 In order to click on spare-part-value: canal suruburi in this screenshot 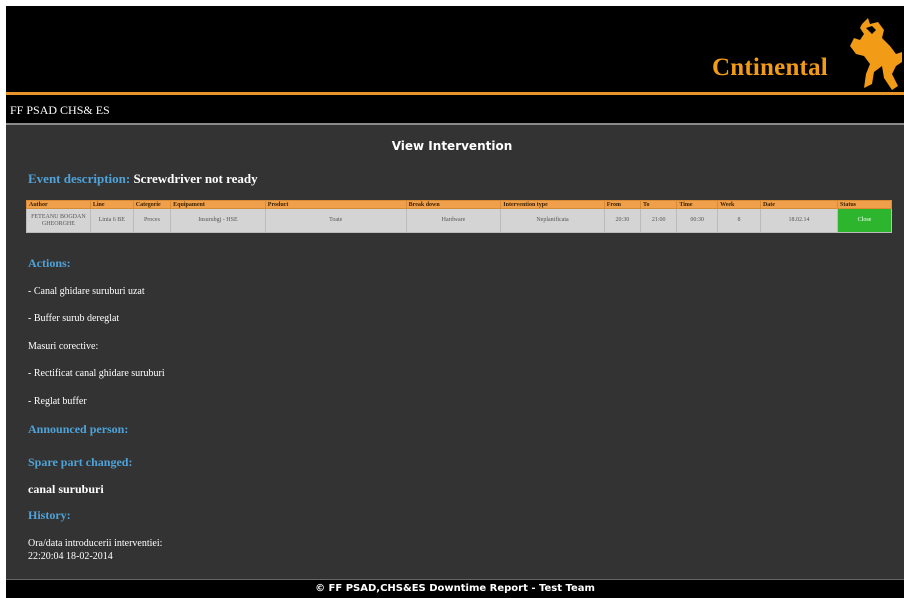, I will do `click(66, 489)`.